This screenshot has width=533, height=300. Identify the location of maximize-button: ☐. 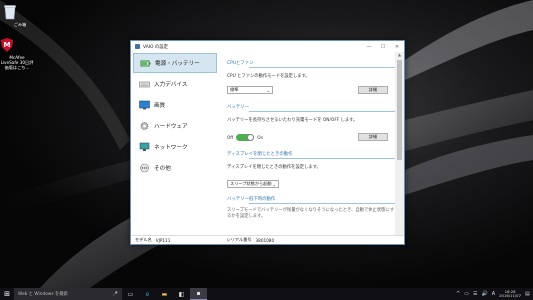
(383, 47).